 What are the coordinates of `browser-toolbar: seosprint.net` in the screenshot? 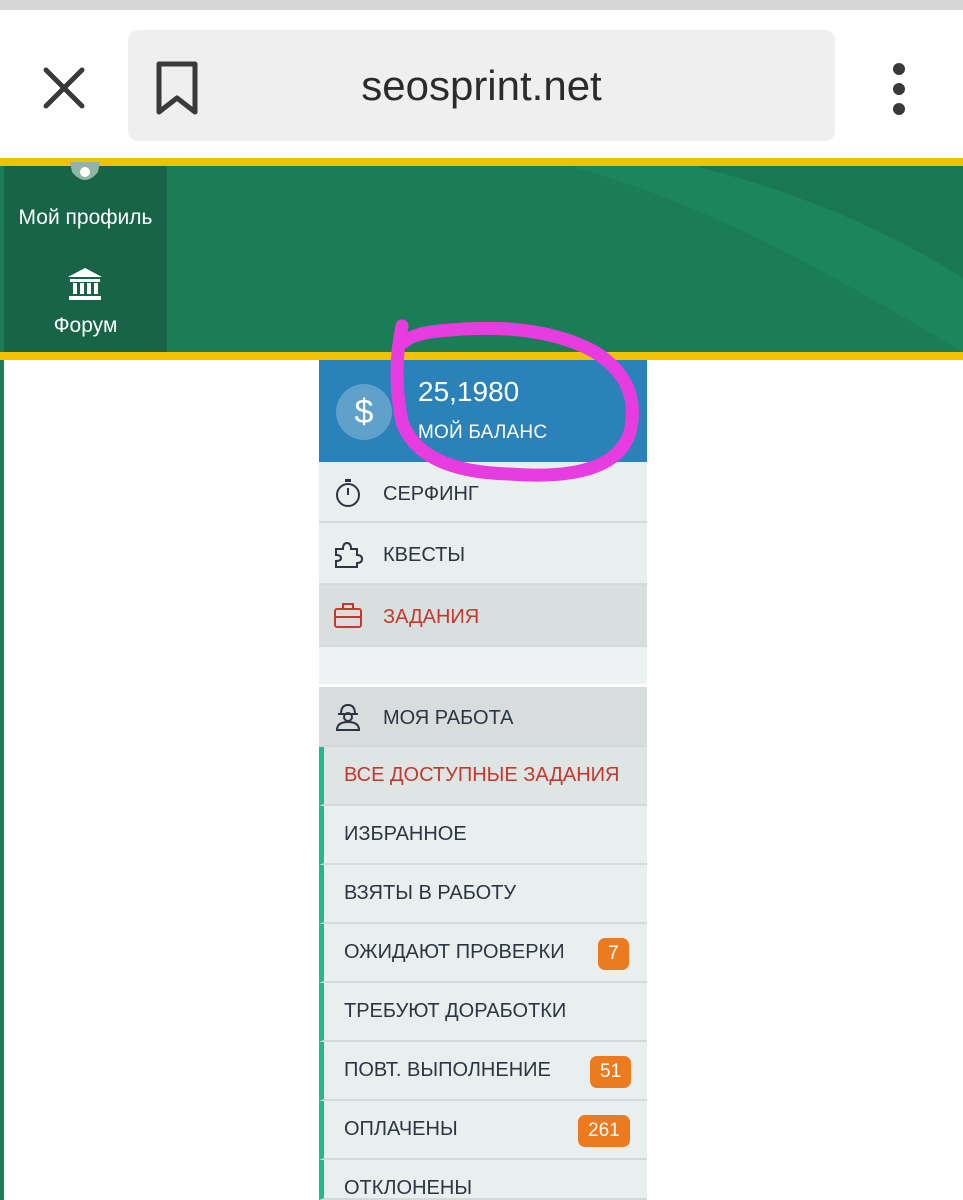 It's located at (481, 85).